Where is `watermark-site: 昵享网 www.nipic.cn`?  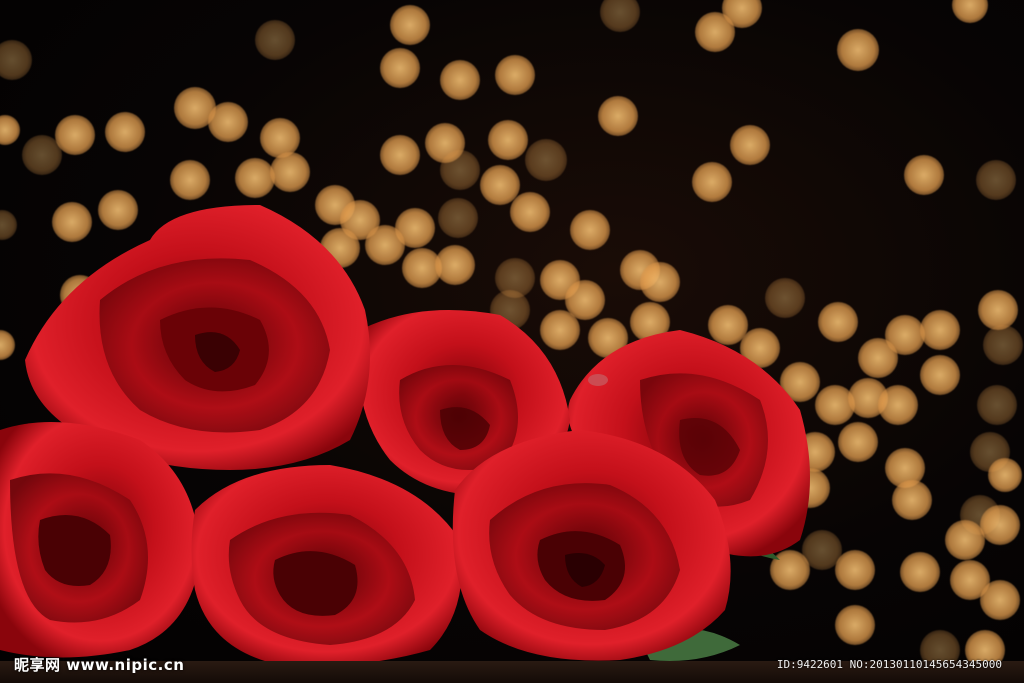
watermark-site: 昵享网 www.nipic.cn is located at coordinates (99, 664).